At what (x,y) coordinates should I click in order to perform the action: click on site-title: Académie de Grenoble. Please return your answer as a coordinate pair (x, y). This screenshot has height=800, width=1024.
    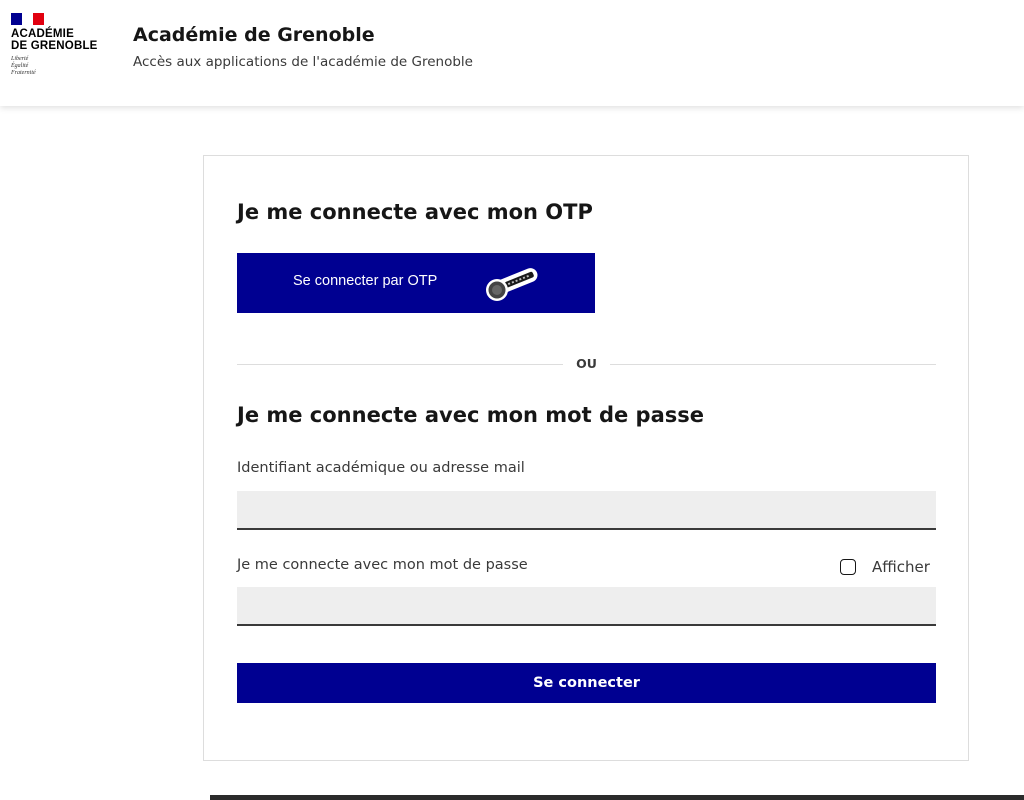
    Looking at the image, I should click on (254, 35).